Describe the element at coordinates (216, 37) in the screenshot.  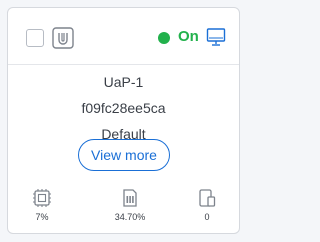
I see `monitor-icon` at that location.